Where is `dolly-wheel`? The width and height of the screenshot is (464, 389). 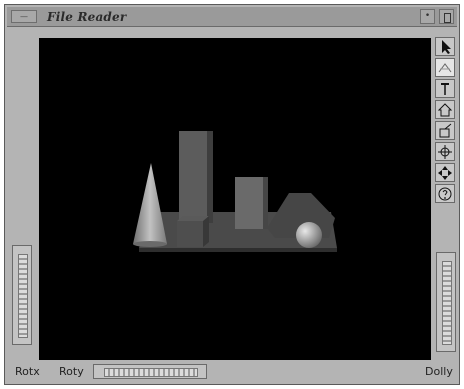
dolly-wheel is located at coordinates (446, 302).